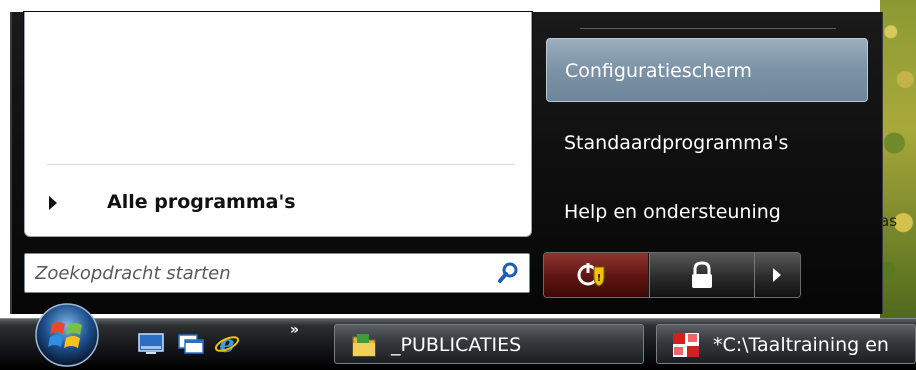 The image size is (916, 370). Describe the element at coordinates (456, 345) in the screenshot. I see `taskbar-button-label: _PUBLICATIES` at that location.